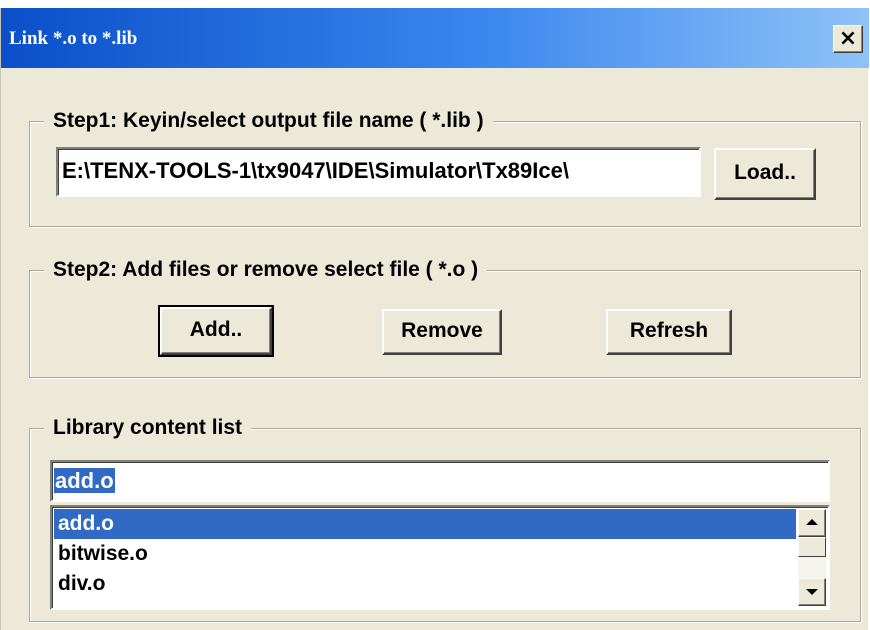  I want to click on library-legend: Library content list, so click(148, 428).